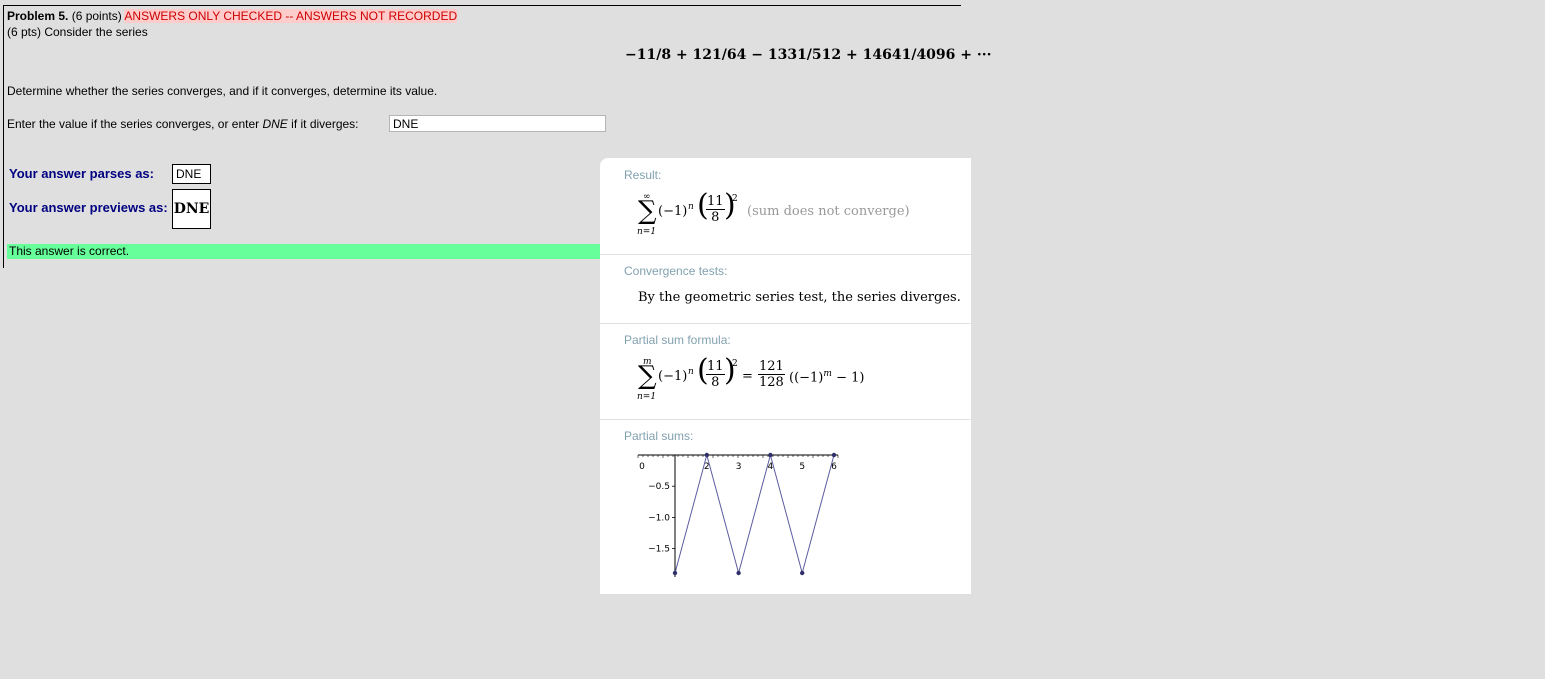  What do you see at coordinates (191, 174) in the screenshot?
I see `parses-value: DNE` at bounding box center [191, 174].